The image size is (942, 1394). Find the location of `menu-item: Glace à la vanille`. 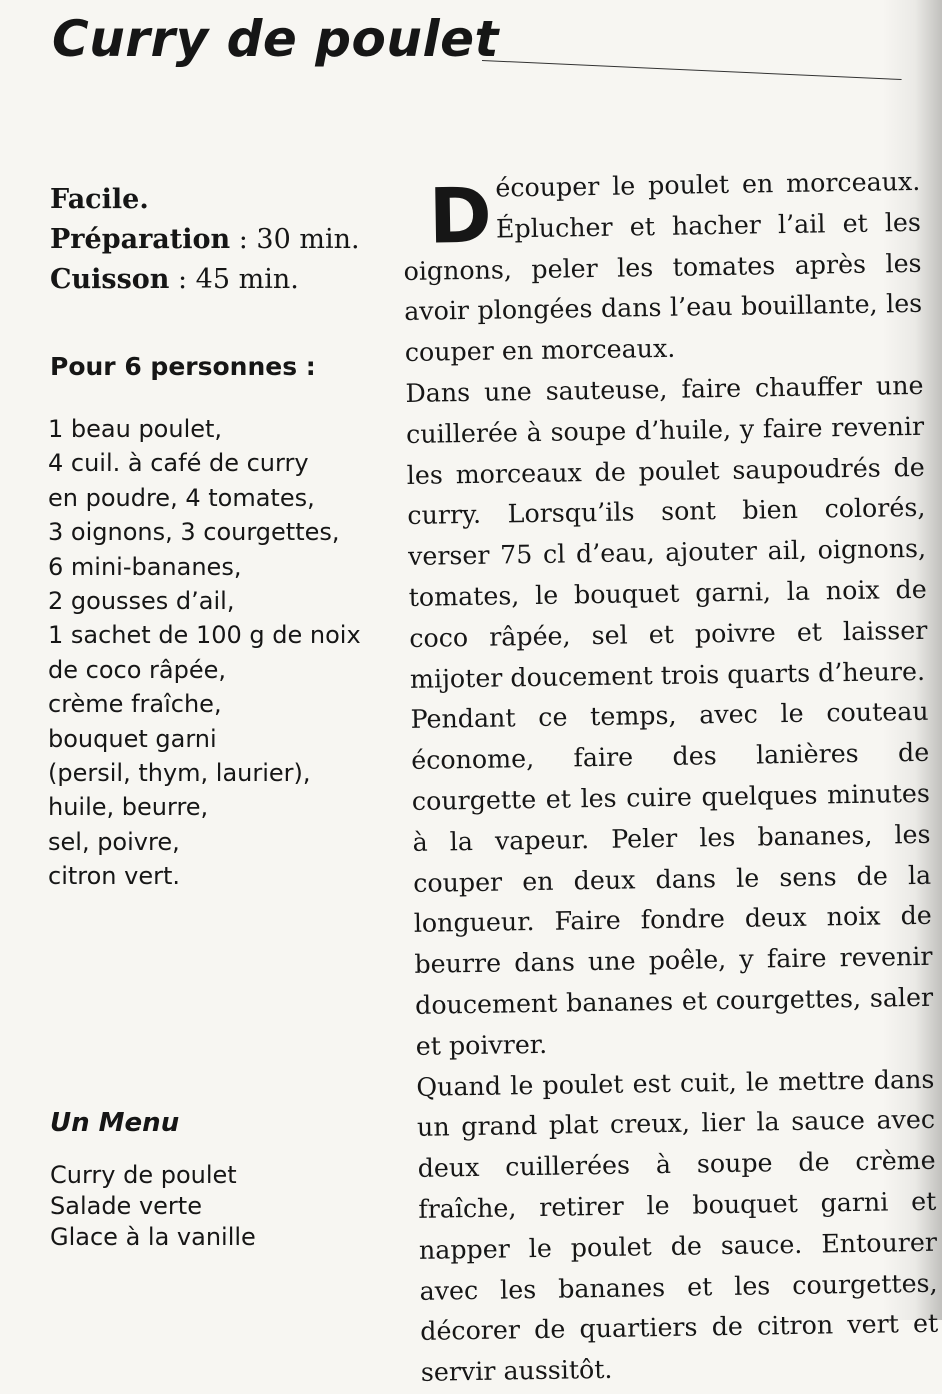

menu-item: Glace à la vanille is located at coordinates (153, 1237).